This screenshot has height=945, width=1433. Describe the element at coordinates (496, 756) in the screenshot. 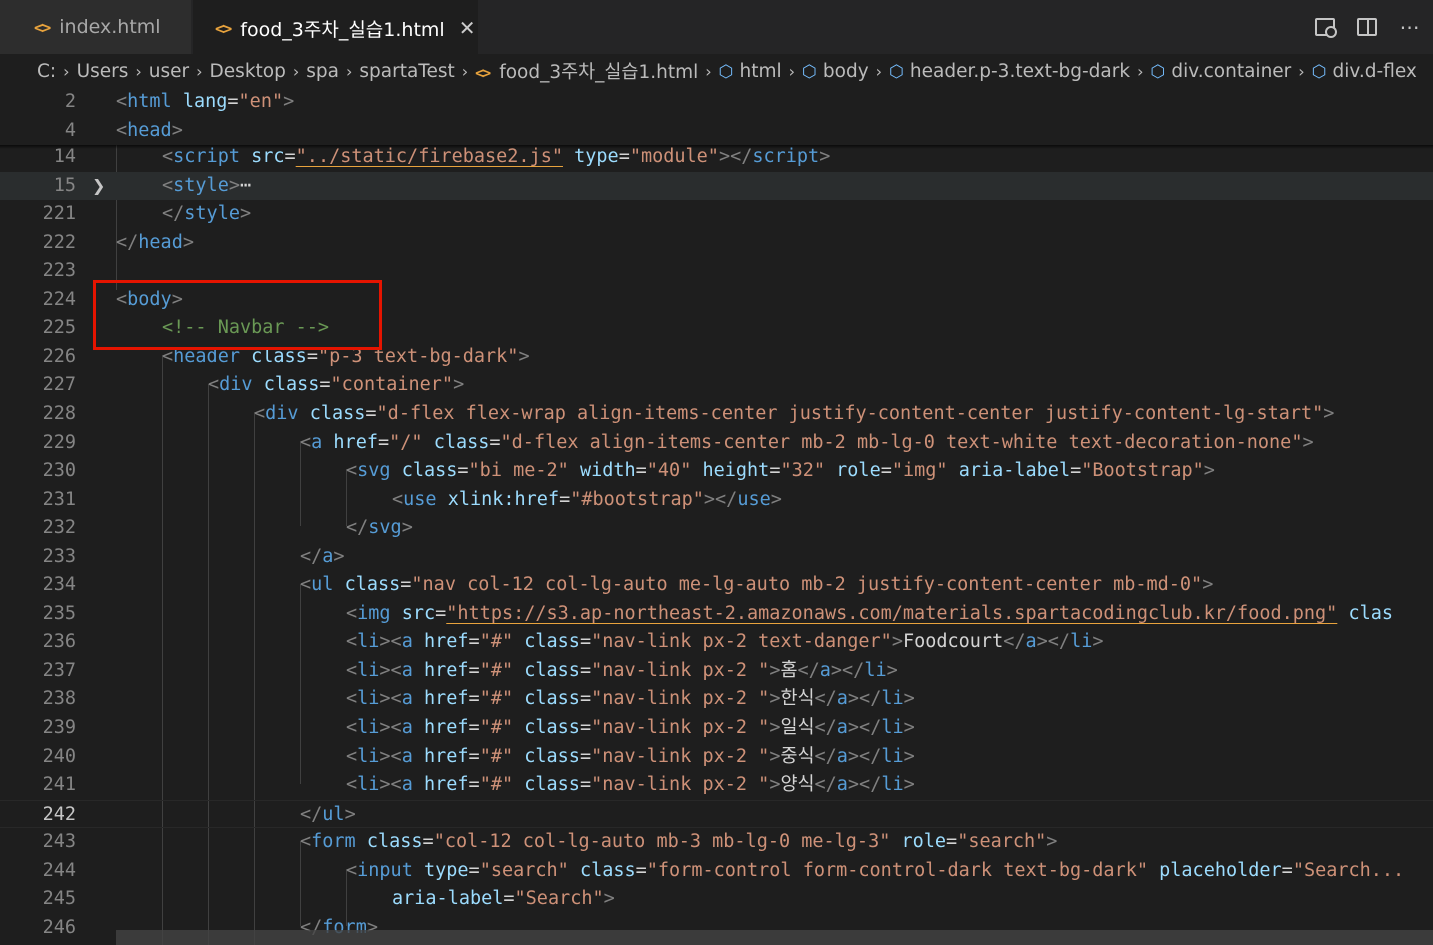

I see `code-token: "#"` at that location.